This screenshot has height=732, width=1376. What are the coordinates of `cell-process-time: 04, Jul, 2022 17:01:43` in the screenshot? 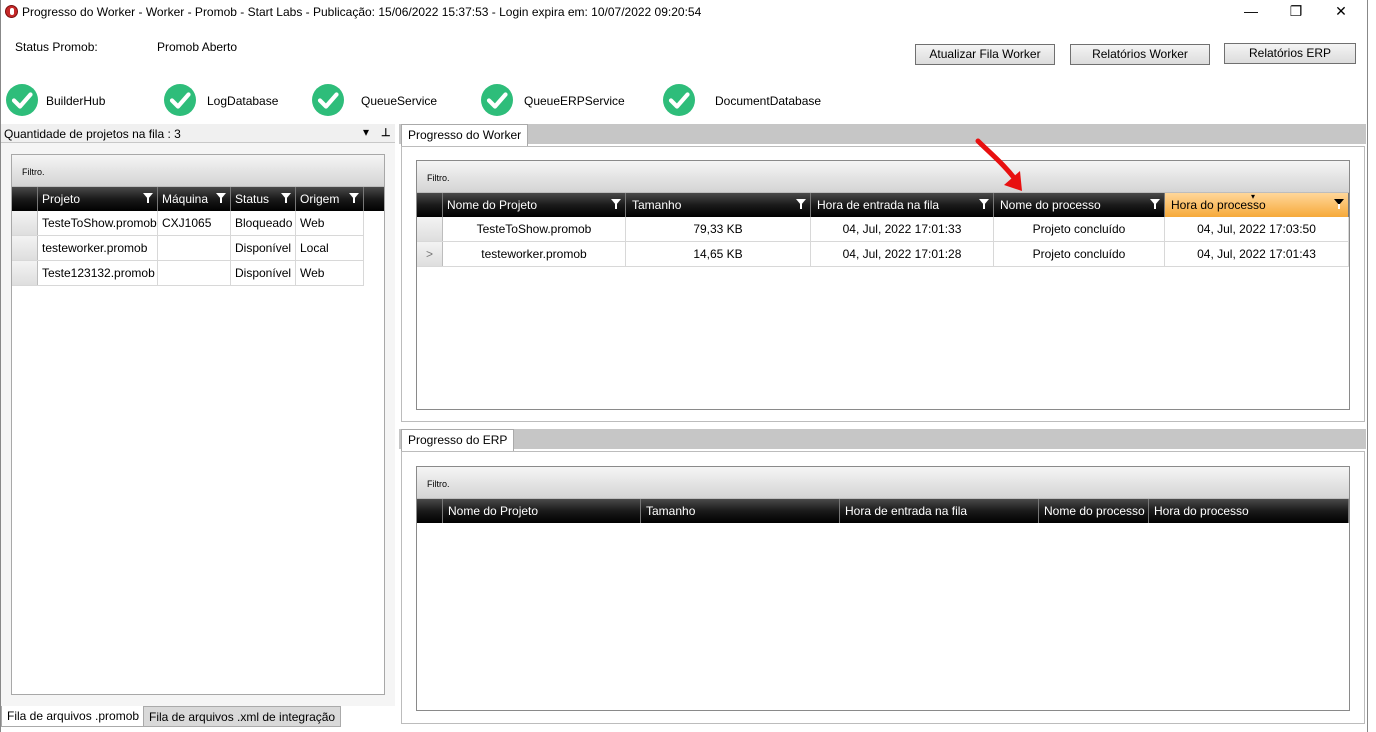 It's located at (1257, 254).